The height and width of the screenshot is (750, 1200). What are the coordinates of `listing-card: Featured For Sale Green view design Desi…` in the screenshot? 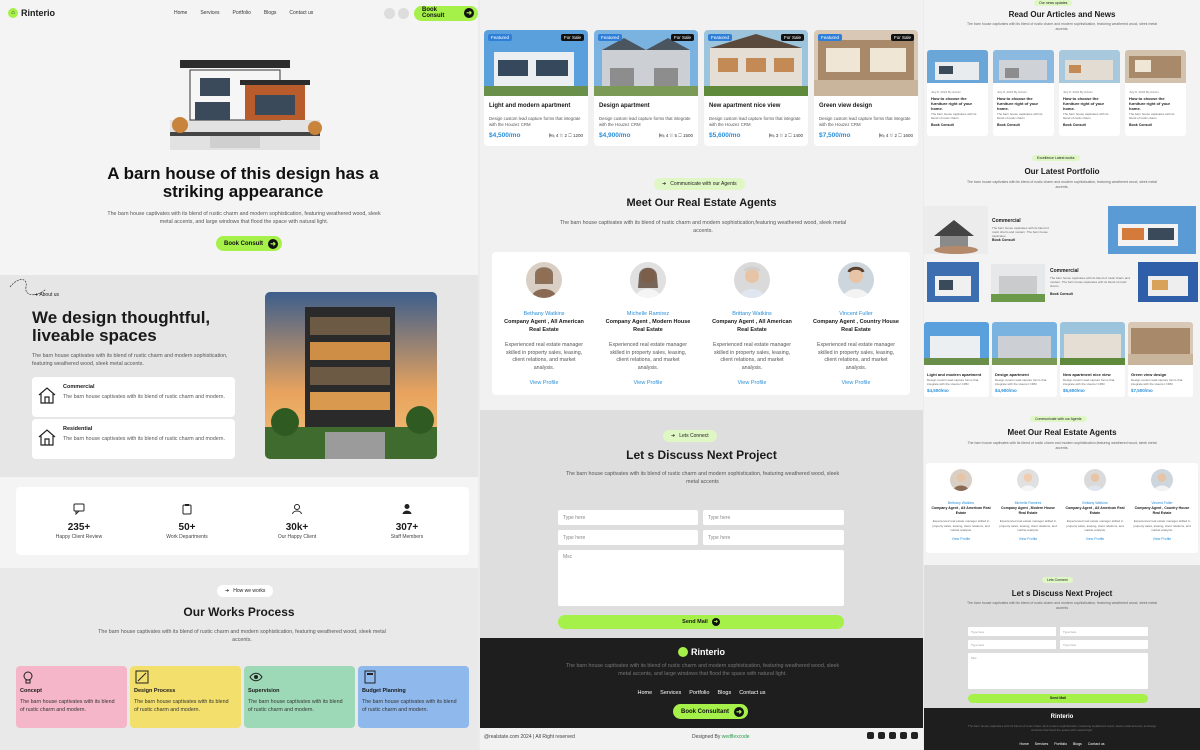 It's located at (866, 88).